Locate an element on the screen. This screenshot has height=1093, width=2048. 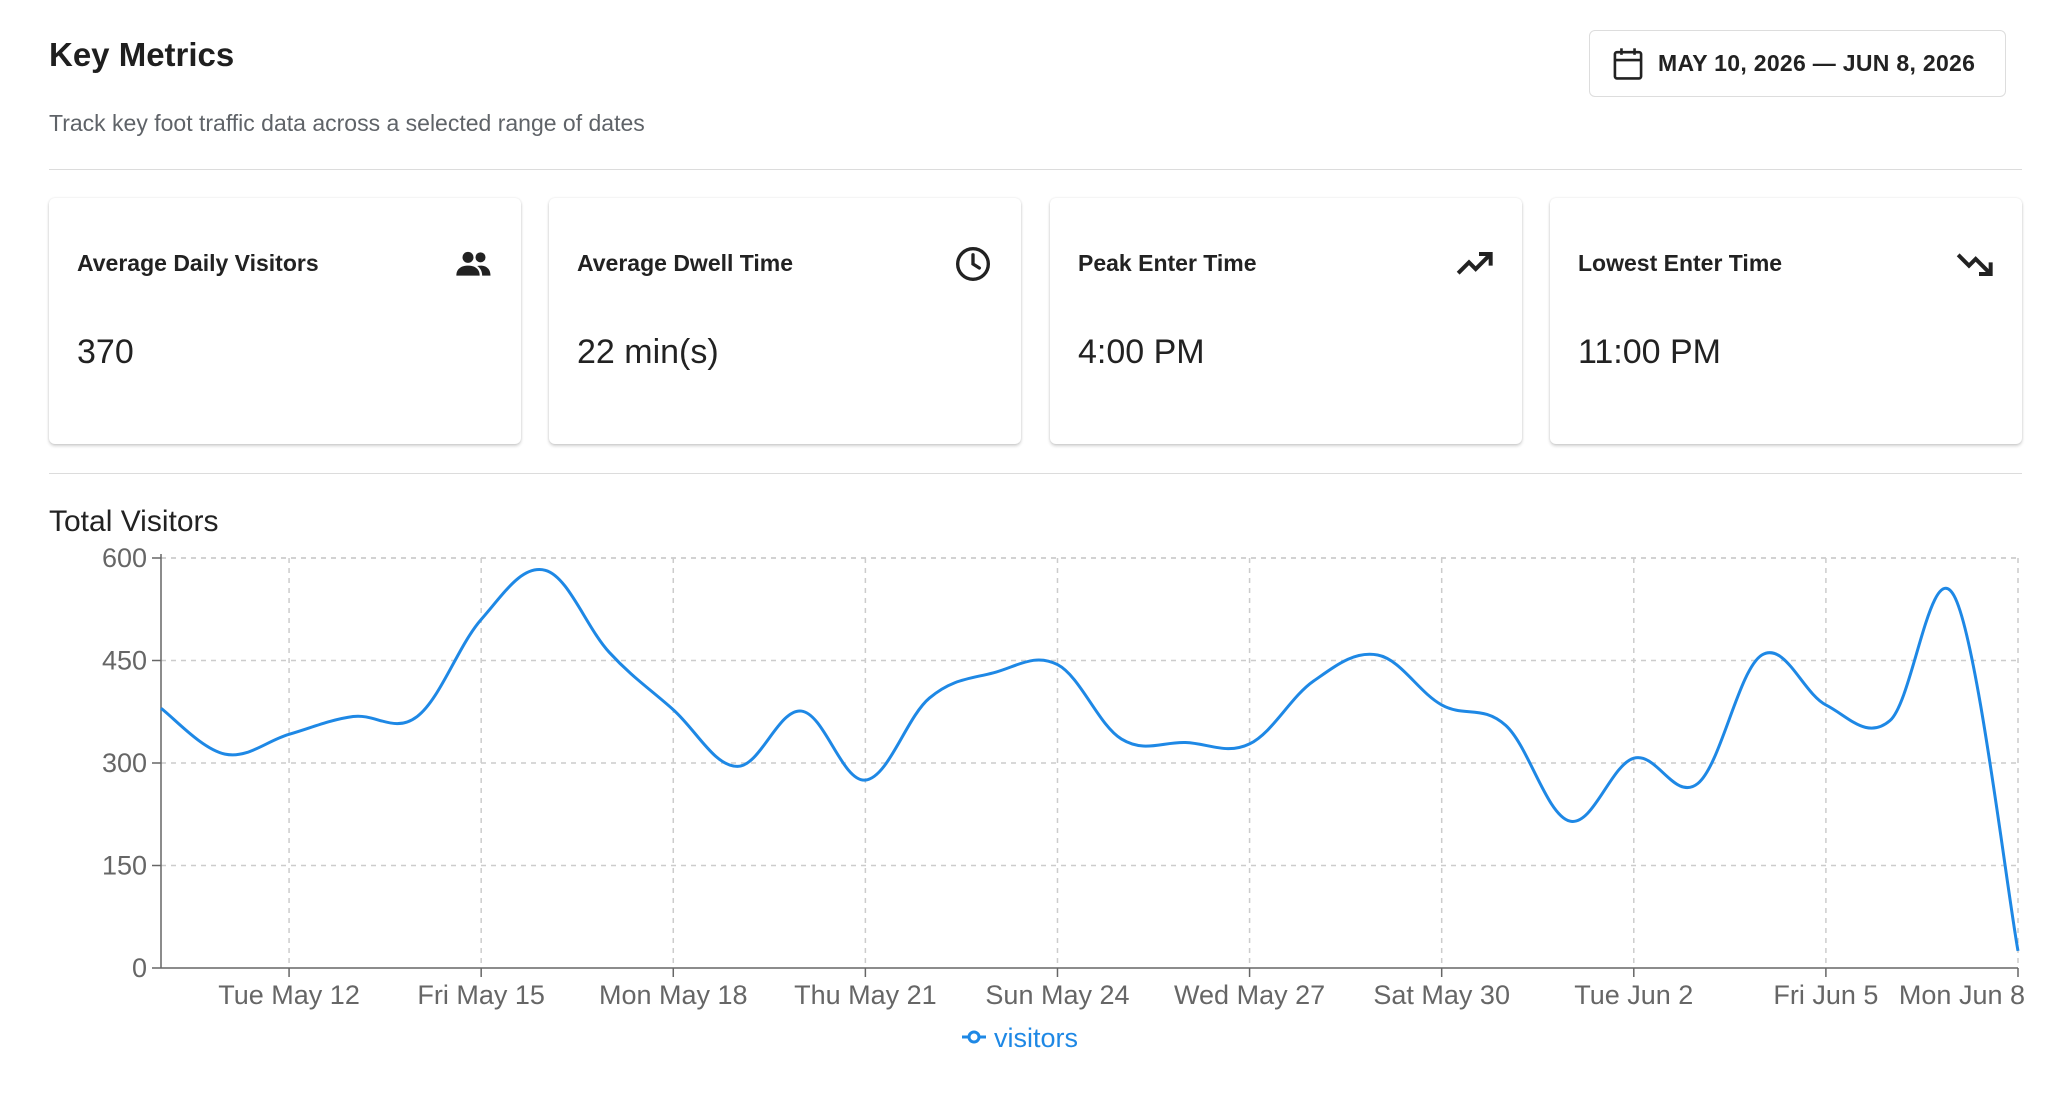
y-tick-label: 150 is located at coordinates (124, 866).